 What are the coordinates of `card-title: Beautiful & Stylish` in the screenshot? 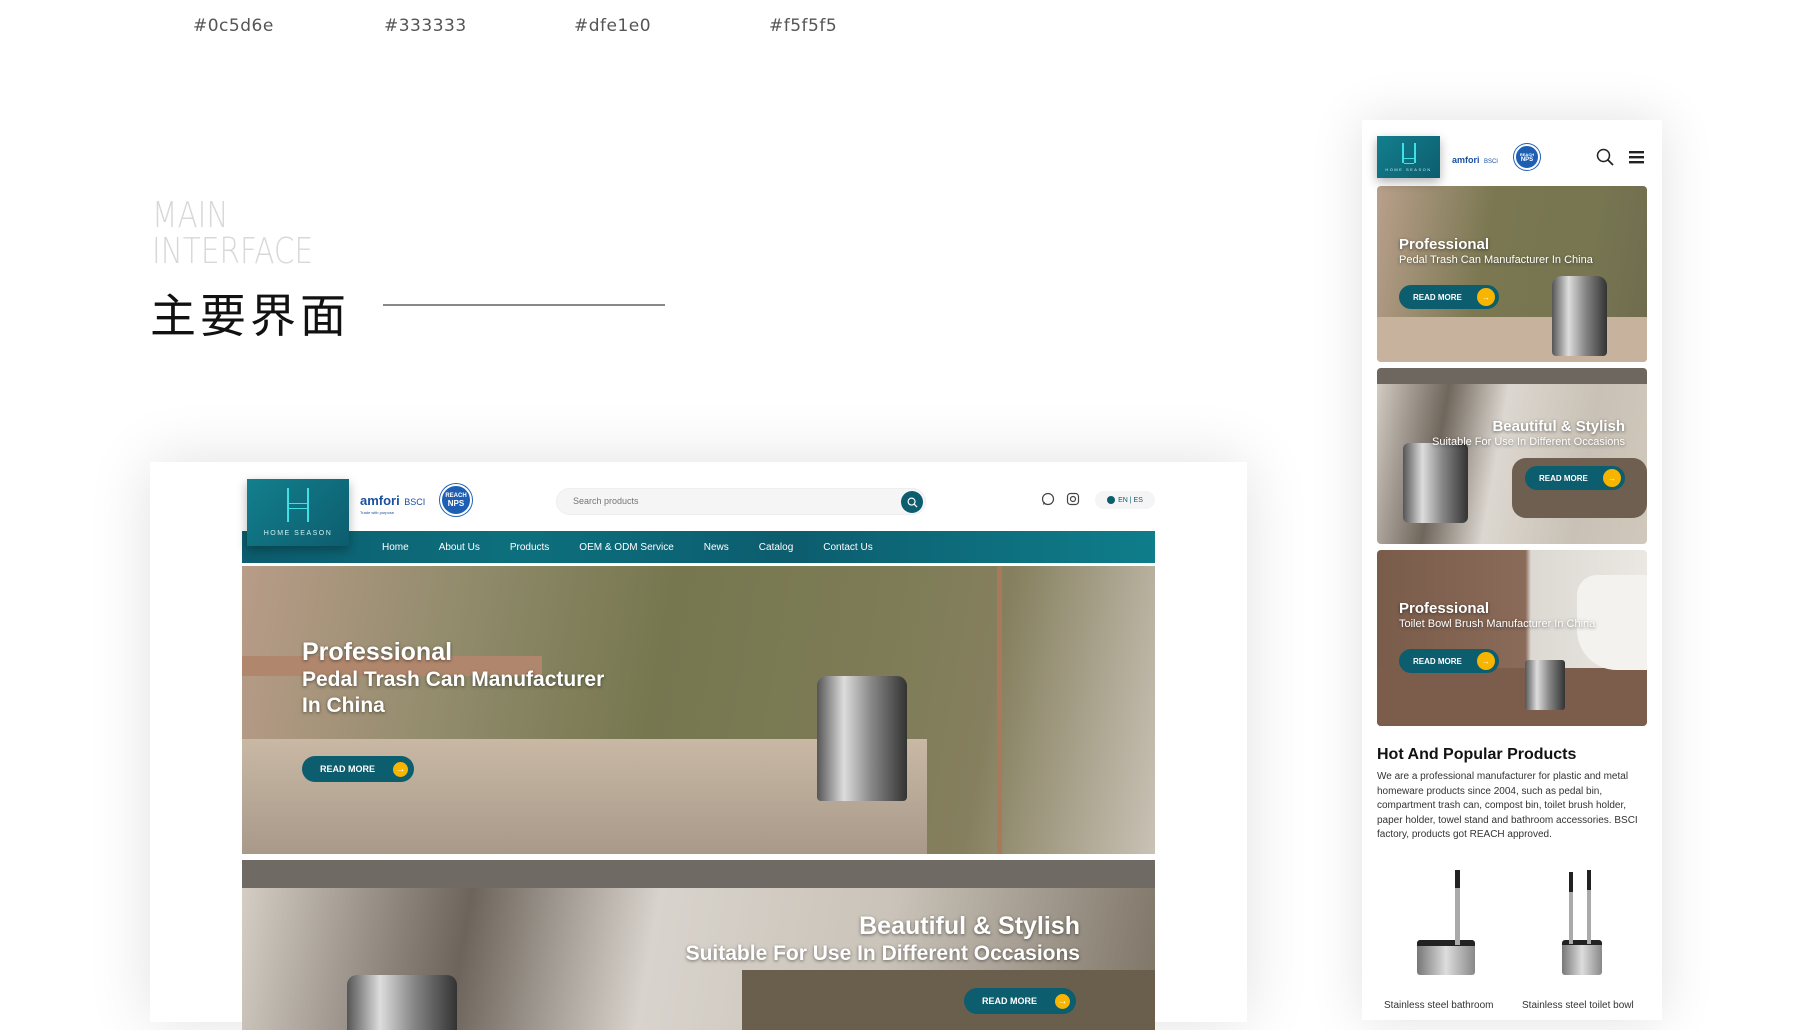 It's located at (1558, 426).